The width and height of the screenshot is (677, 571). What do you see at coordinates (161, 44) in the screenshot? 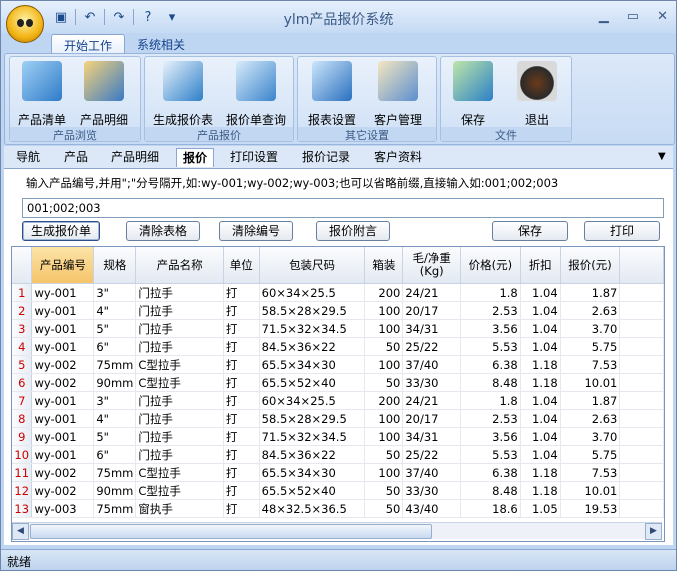
I see `ribbon-tab-system: 系统相关` at bounding box center [161, 44].